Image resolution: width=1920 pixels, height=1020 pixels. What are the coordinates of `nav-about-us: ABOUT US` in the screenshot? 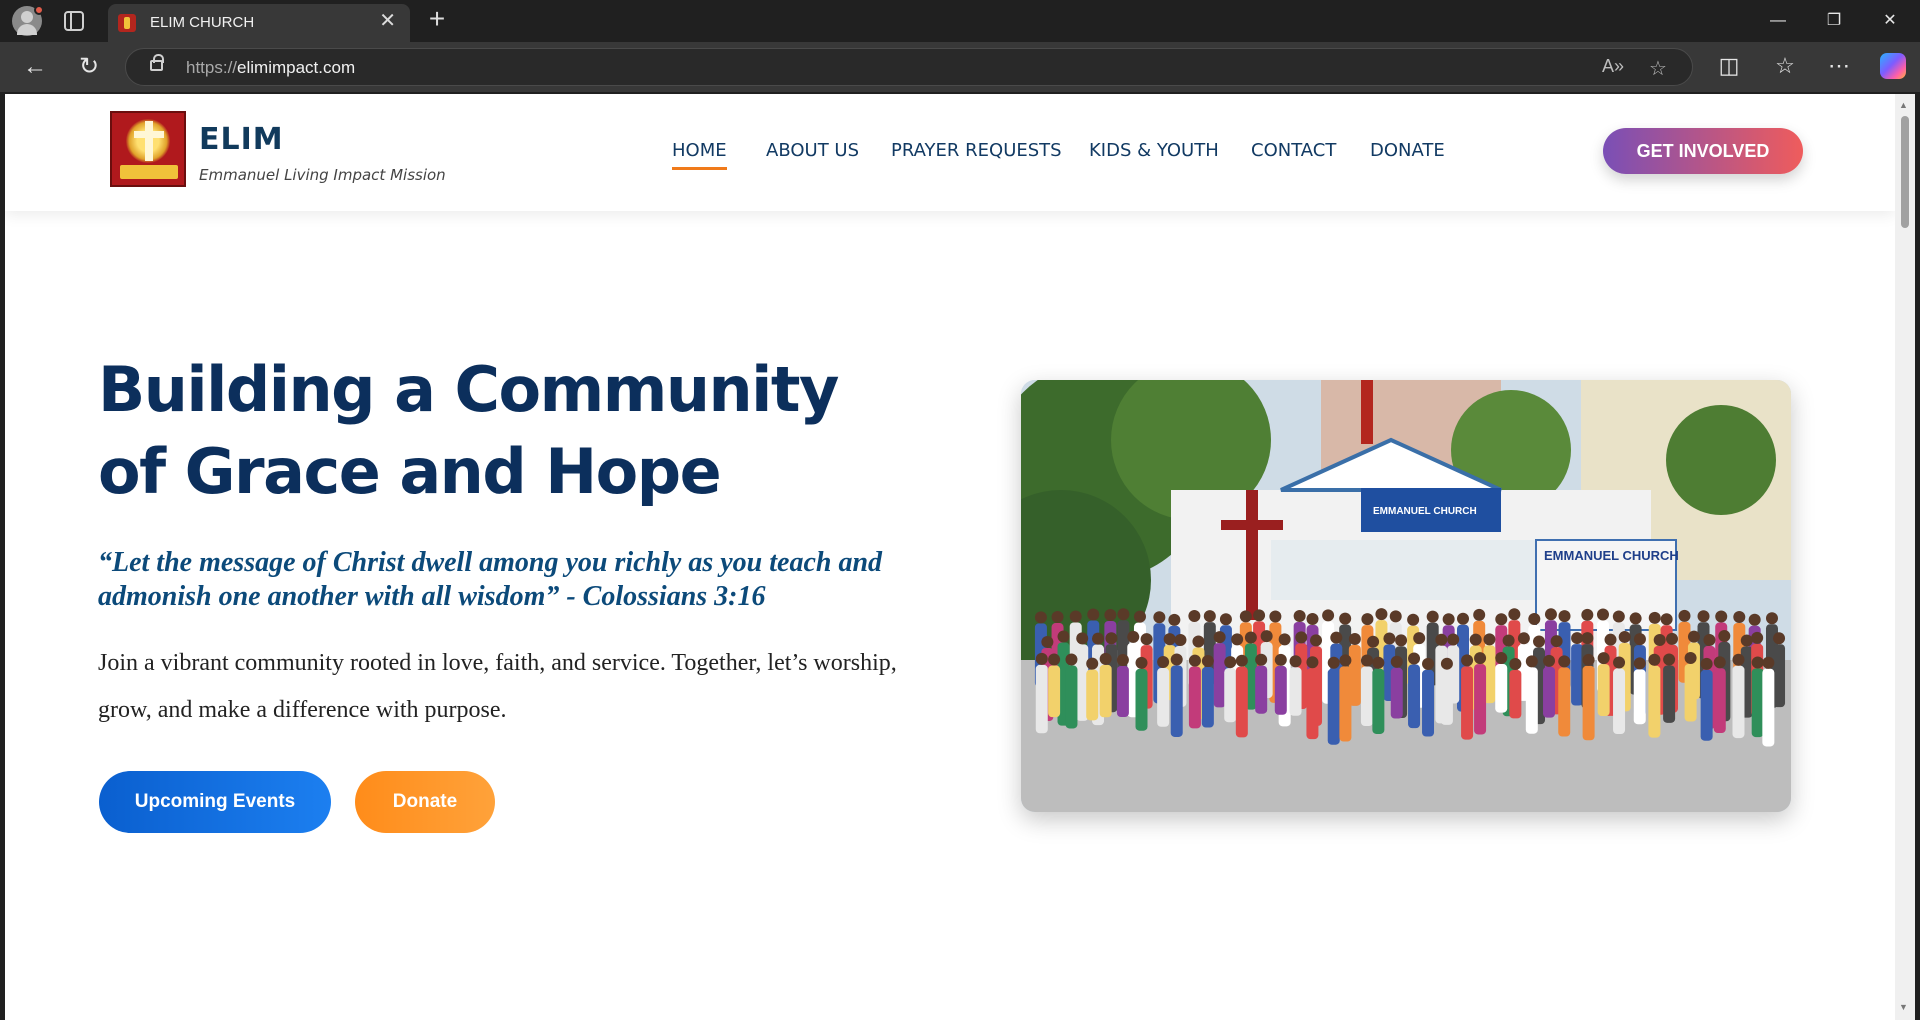 It's located at (812, 150).